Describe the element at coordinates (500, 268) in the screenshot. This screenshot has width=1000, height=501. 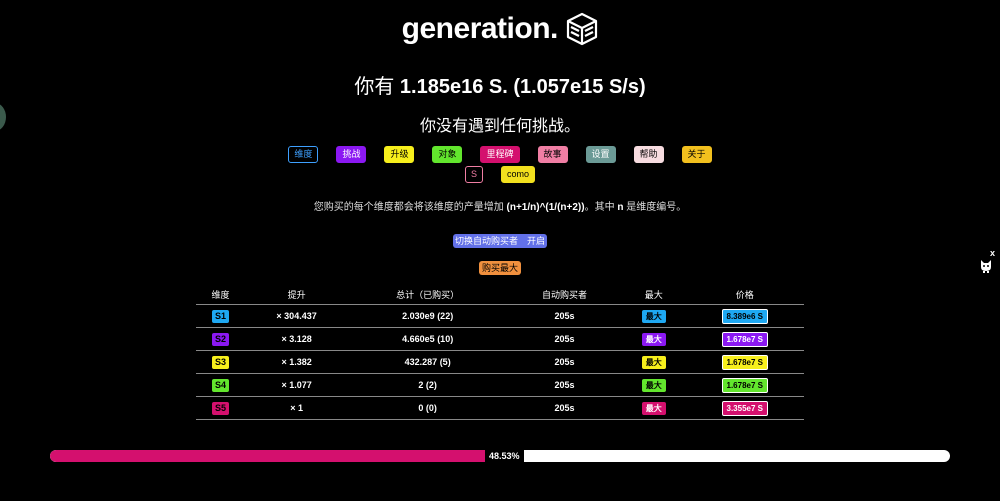
I see `buy-max-button: 购买最大` at that location.